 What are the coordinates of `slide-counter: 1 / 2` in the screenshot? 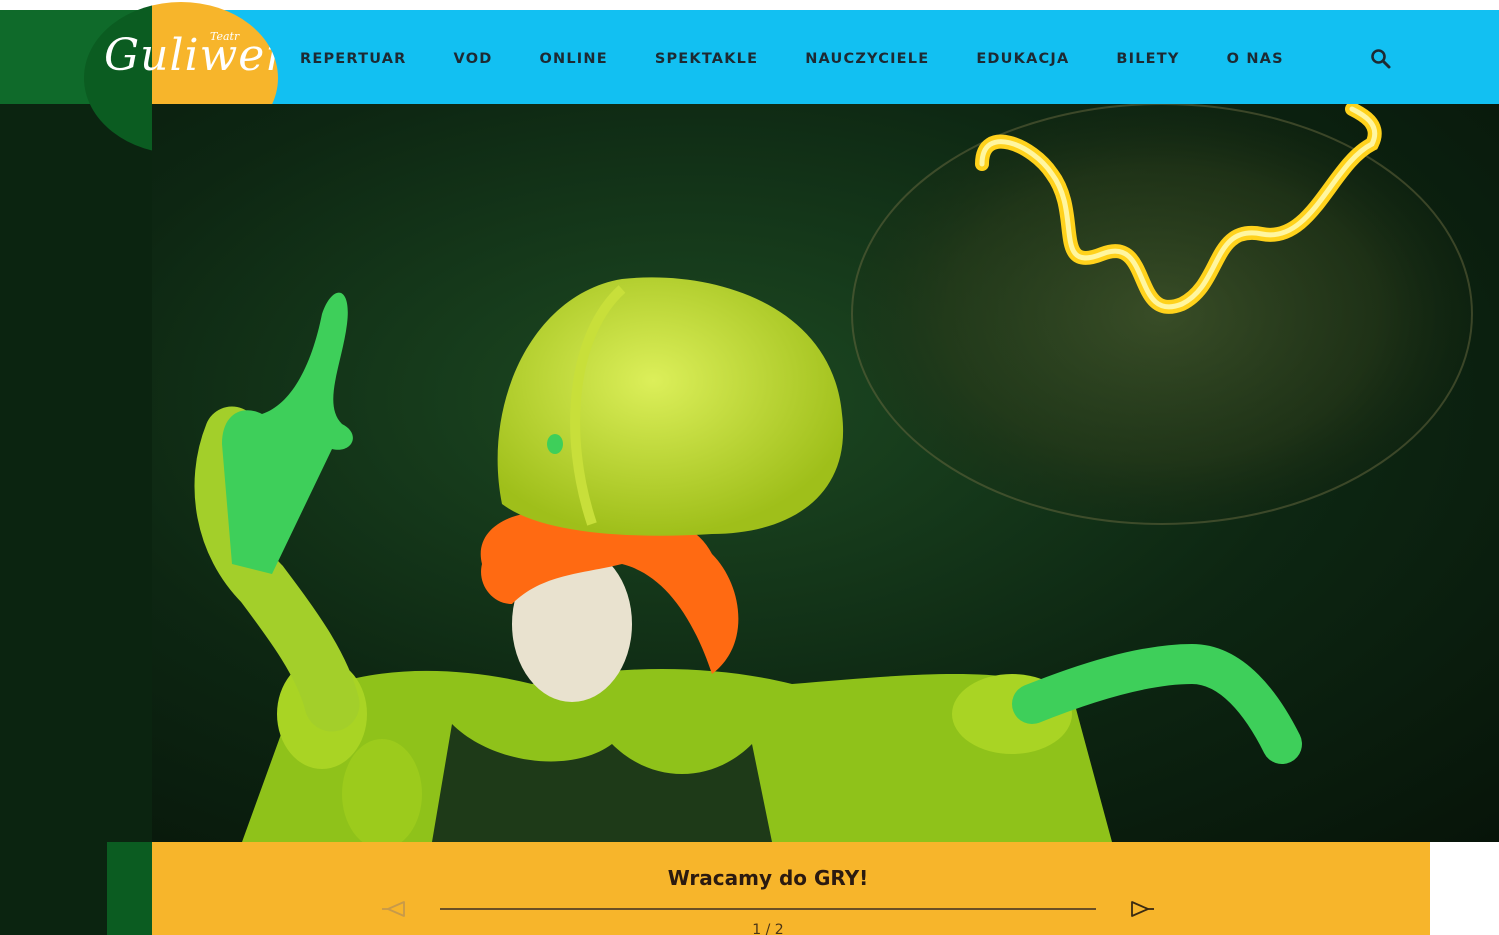 It's located at (768, 928).